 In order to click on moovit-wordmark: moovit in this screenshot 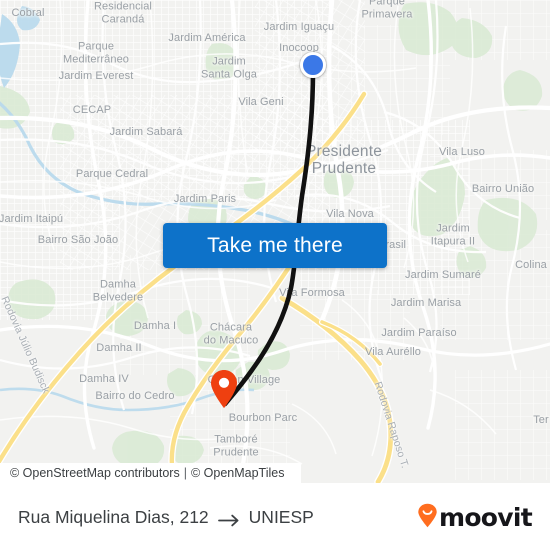, I will do `click(485, 517)`.